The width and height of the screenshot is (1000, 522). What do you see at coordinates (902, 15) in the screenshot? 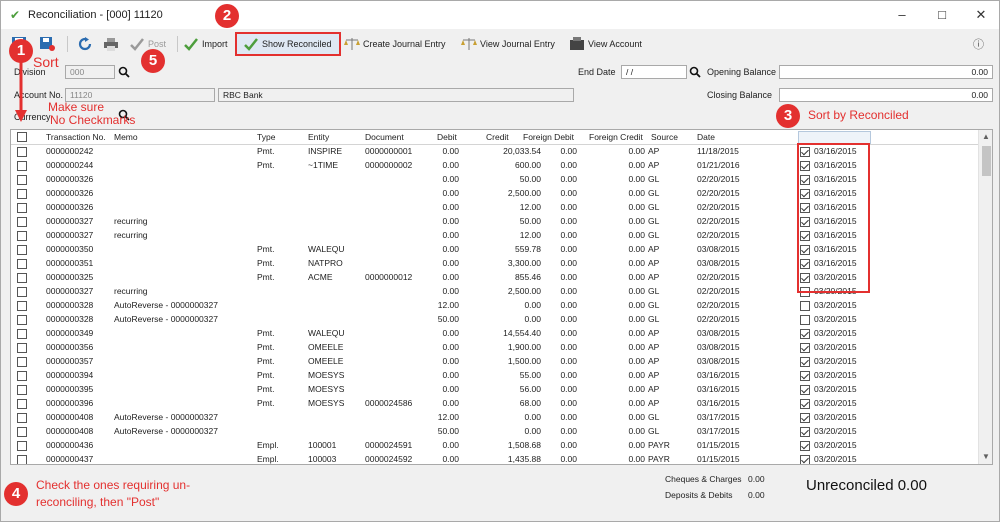
I see `minimize-button: –` at bounding box center [902, 15].